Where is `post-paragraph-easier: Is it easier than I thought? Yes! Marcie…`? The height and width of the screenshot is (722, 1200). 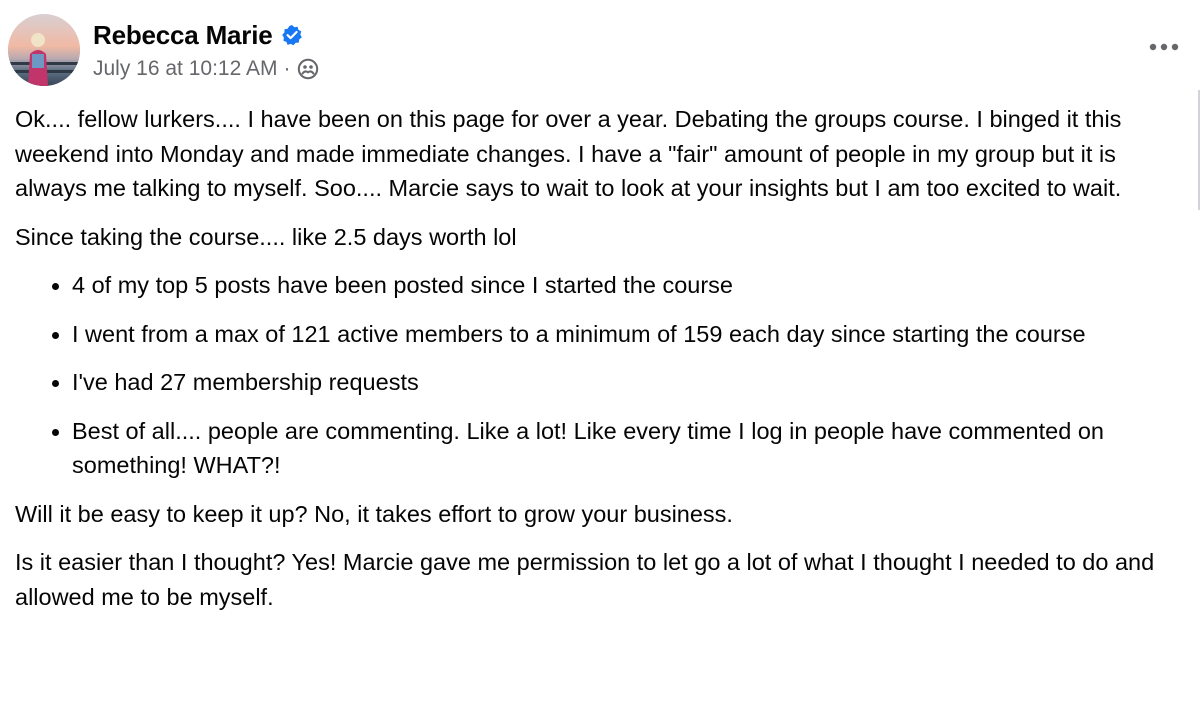 post-paragraph-easier: Is it easier than I thought? Yes! Marcie… is located at coordinates (585, 579).